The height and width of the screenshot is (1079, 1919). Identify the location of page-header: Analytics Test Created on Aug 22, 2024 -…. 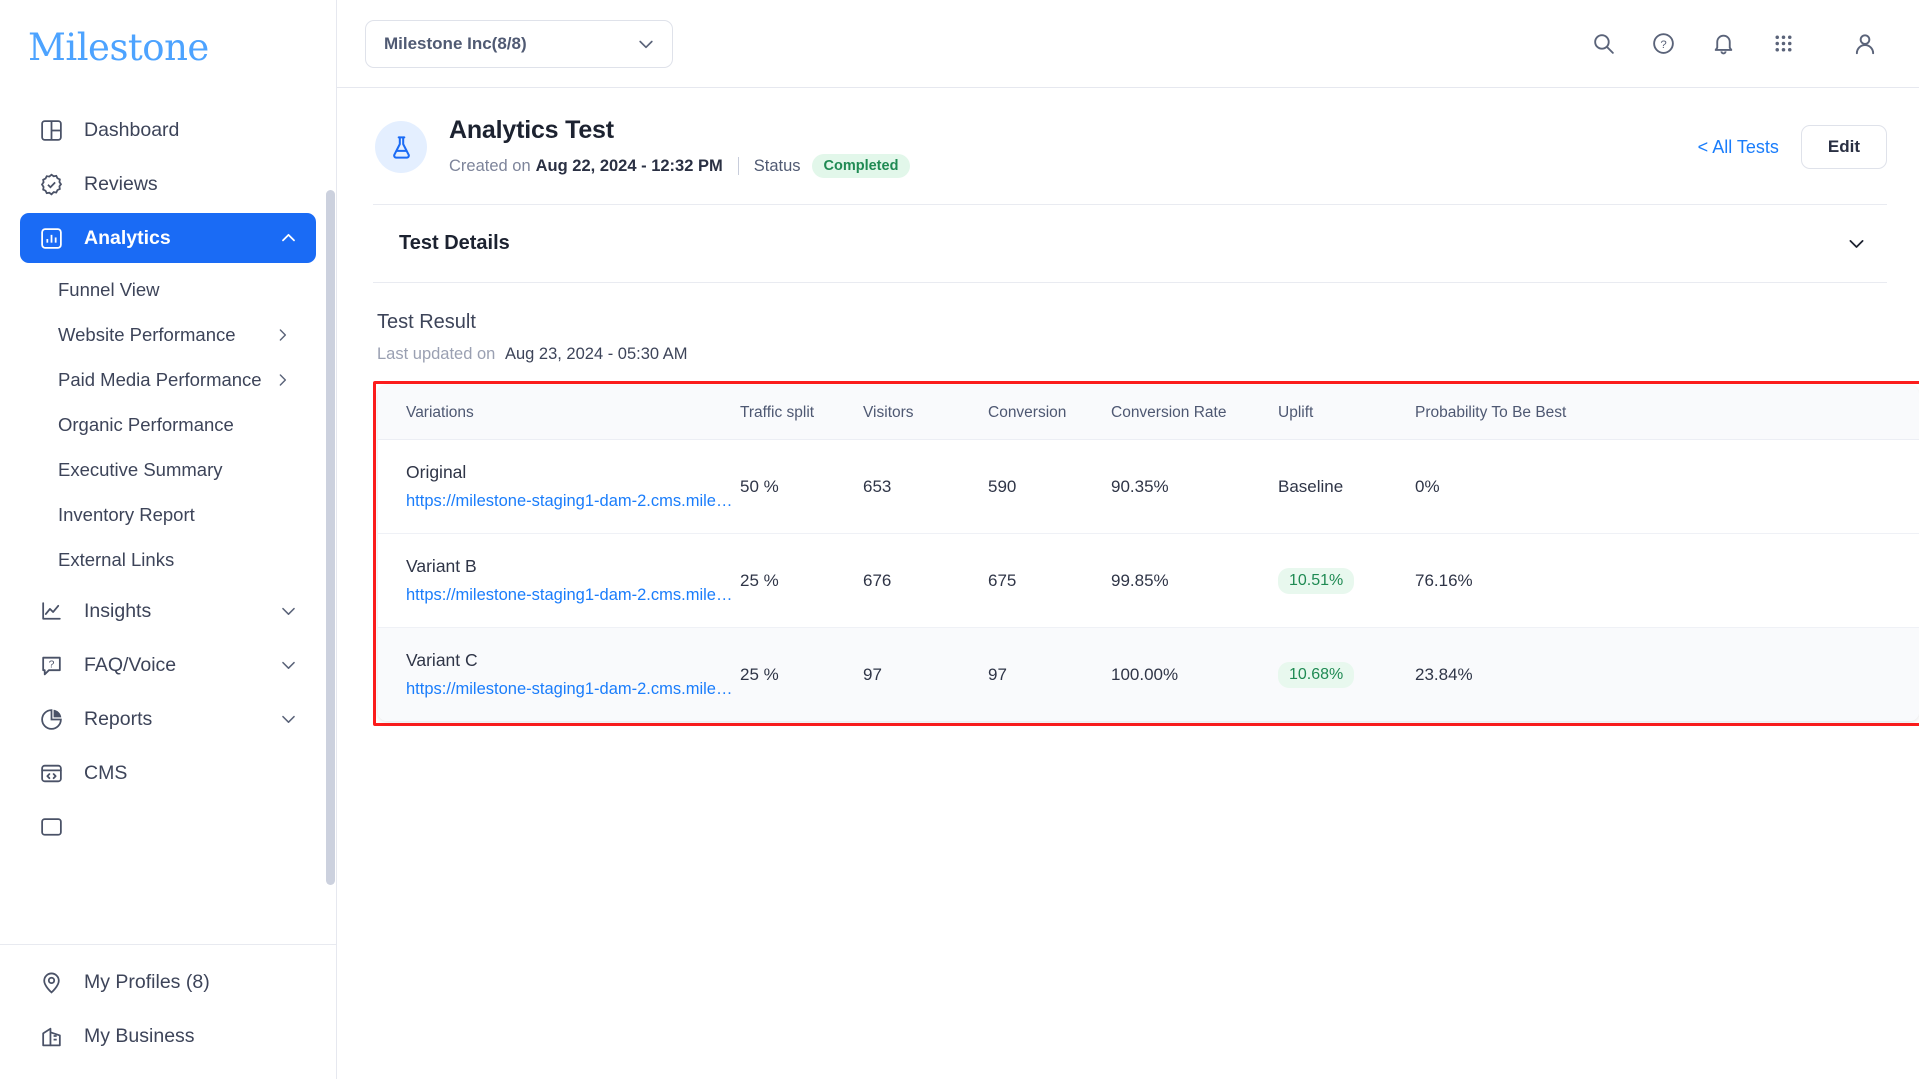
(1130, 146).